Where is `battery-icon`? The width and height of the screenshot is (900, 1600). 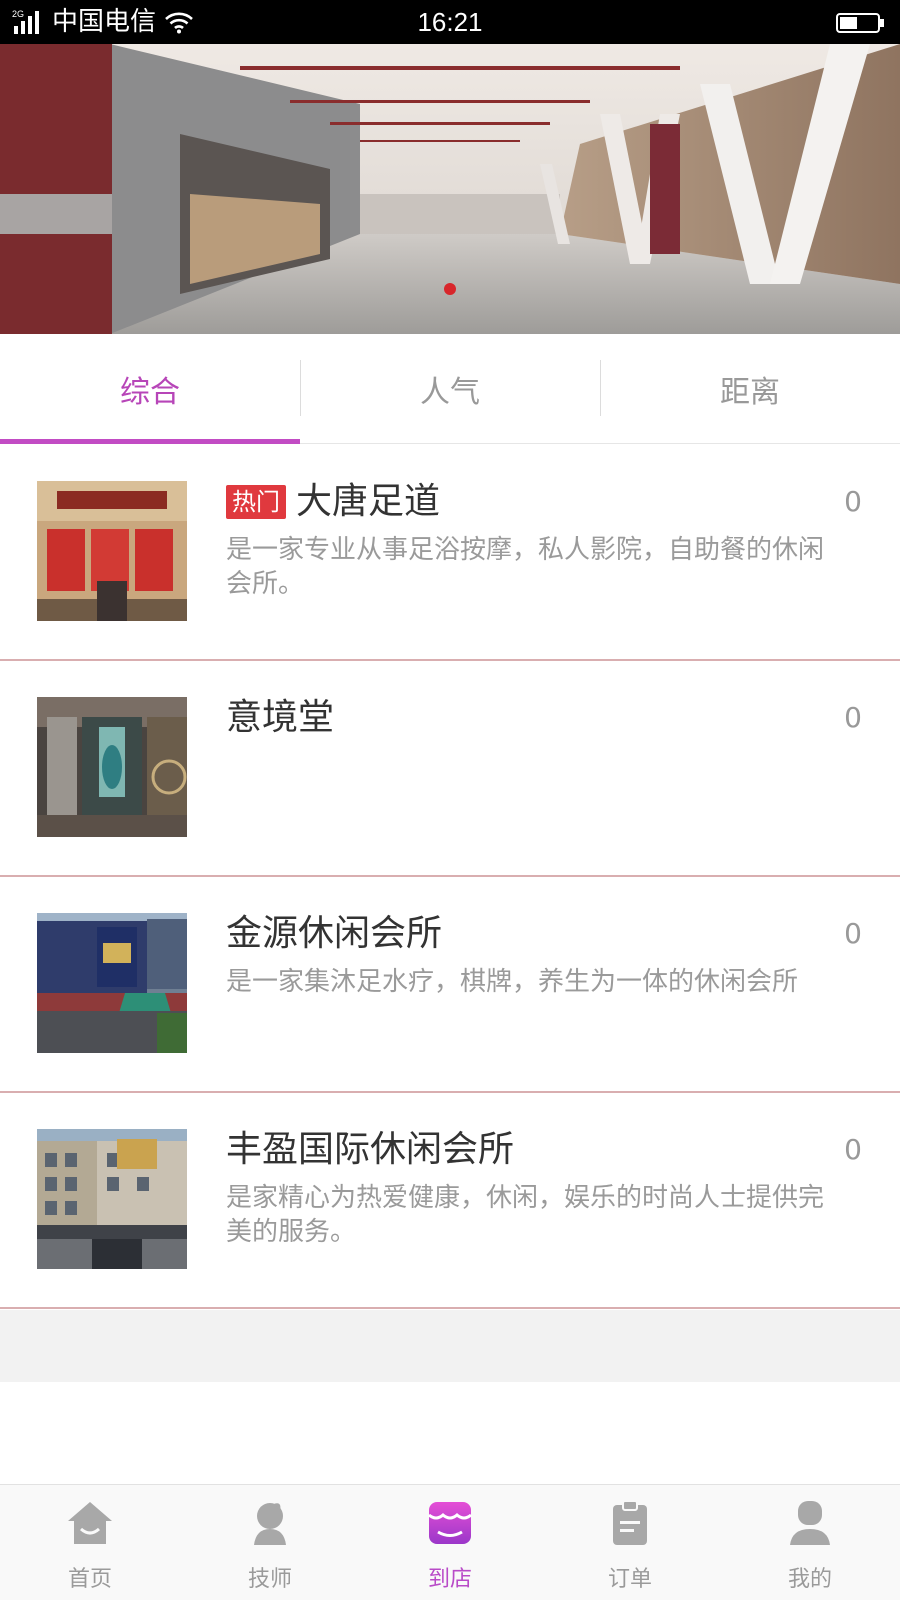
battery-icon is located at coordinates (860, 23).